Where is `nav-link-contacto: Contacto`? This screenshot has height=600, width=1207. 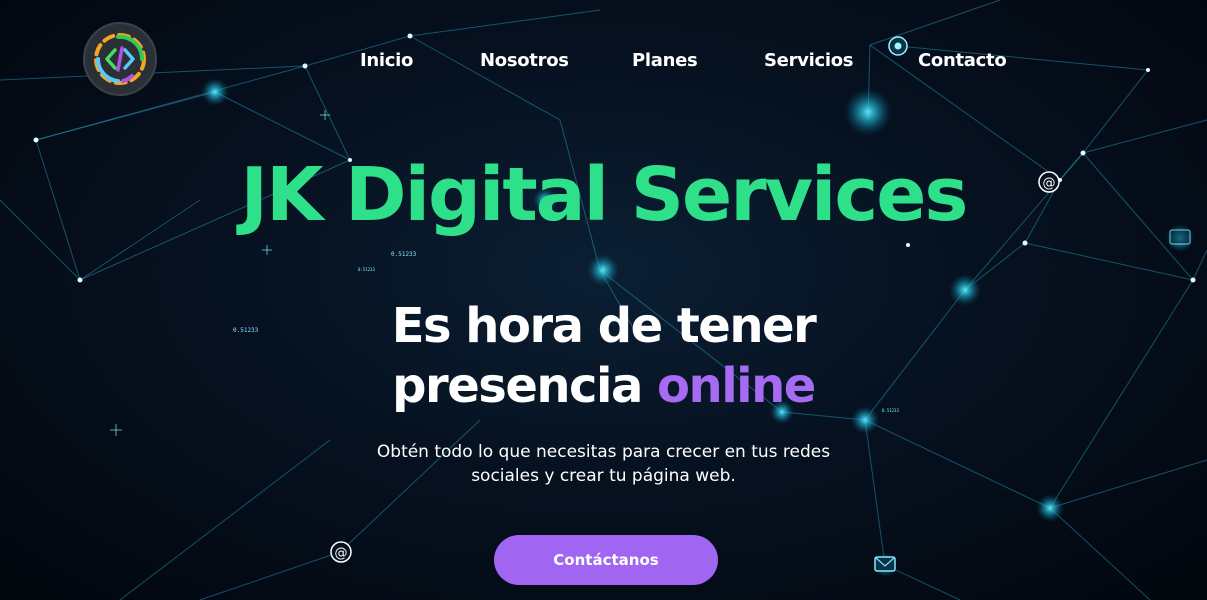
nav-link-contacto: Contacto is located at coordinates (962, 60).